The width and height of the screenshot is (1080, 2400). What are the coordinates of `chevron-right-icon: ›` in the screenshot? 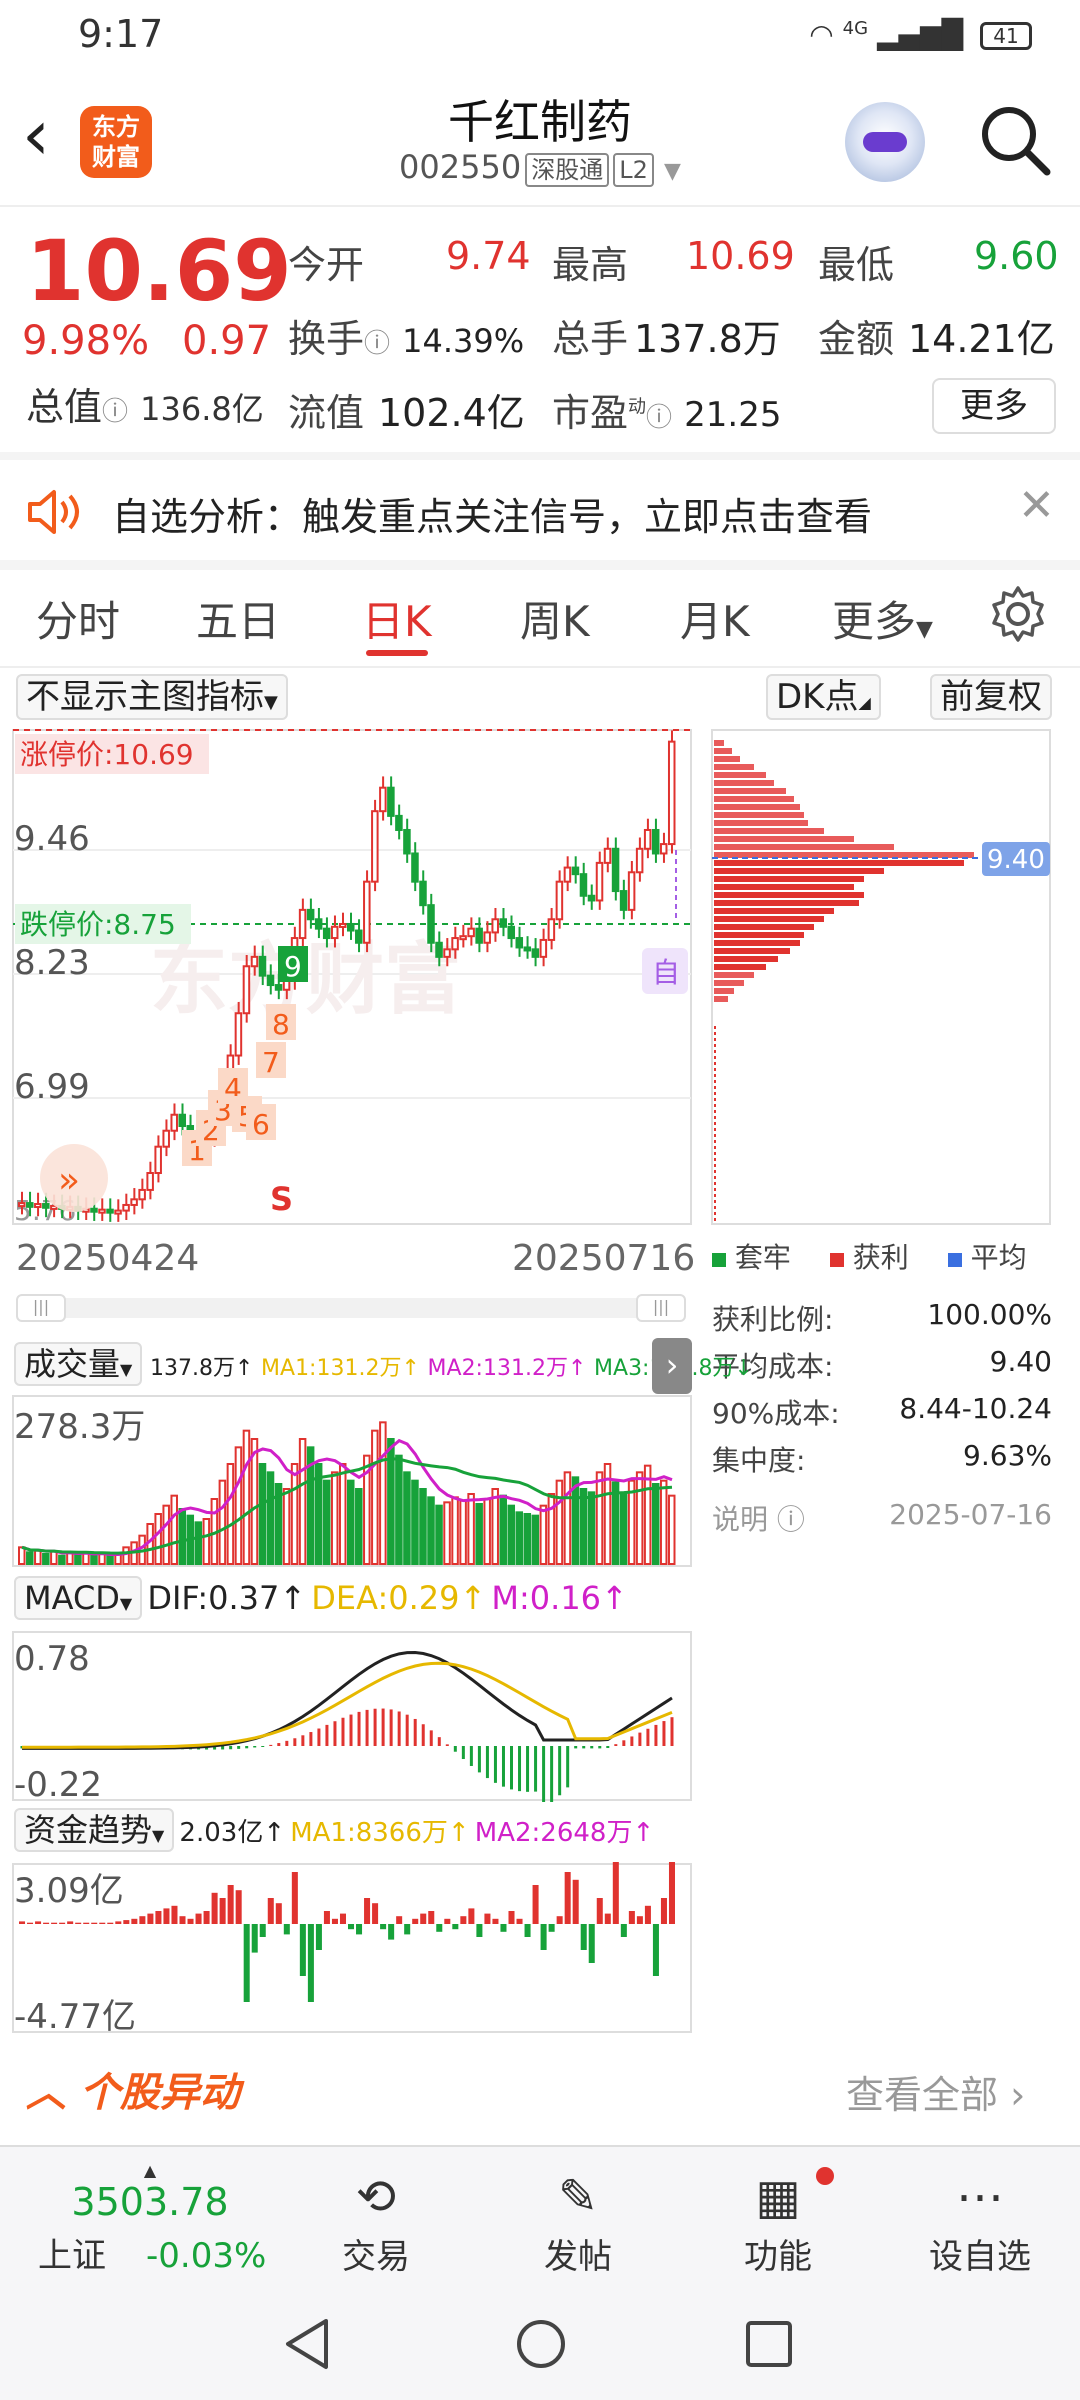 It's located at (672, 1366).